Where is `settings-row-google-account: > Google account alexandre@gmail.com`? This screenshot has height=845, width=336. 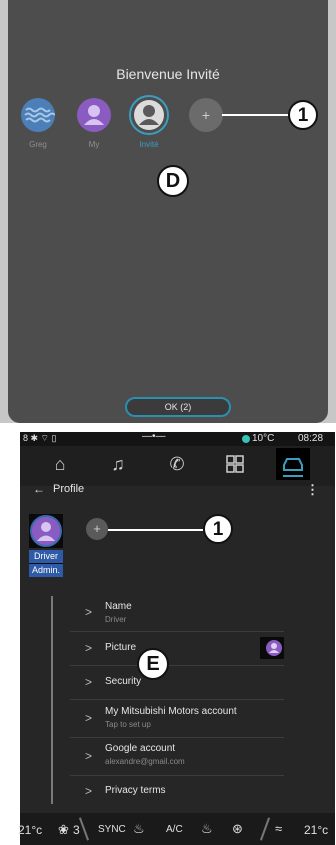
settings-row-google-account: > Google account alexandre@gmail.com is located at coordinates (177, 756).